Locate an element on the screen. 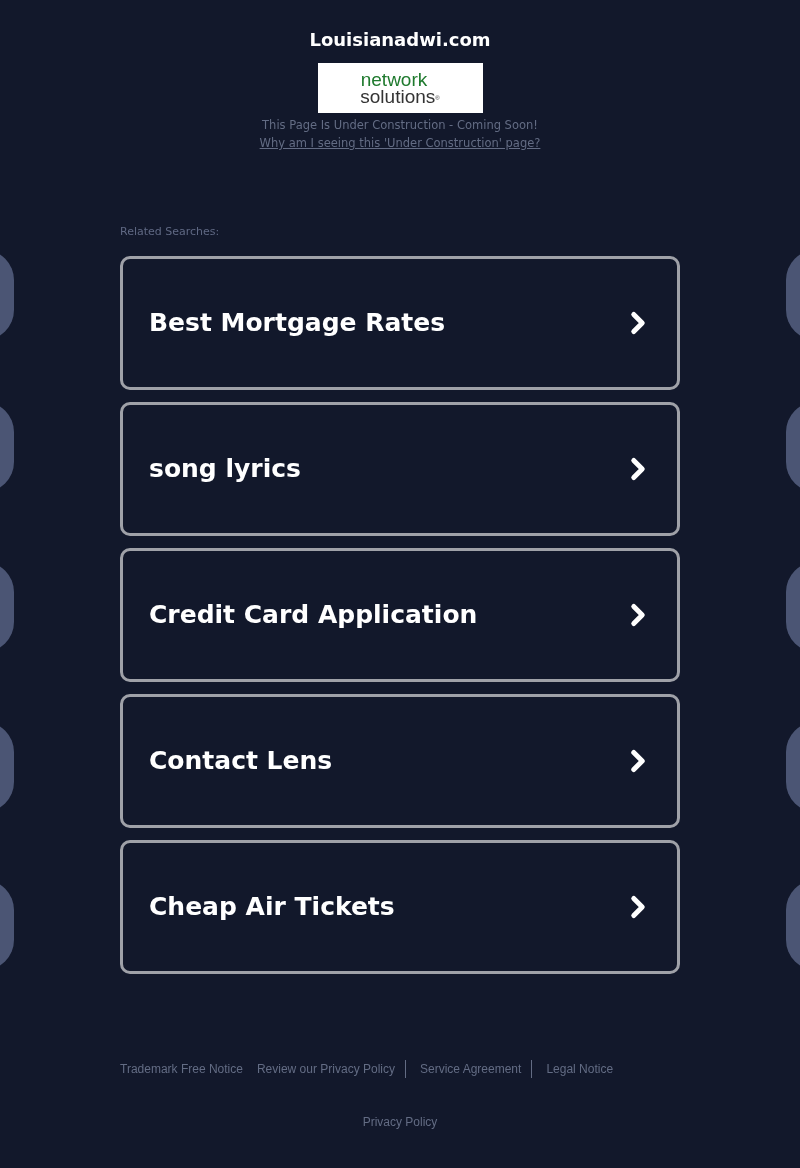 The width and height of the screenshot is (800, 1168). privacy-link: Privacy Policy is located at coordinates (400, 1122).